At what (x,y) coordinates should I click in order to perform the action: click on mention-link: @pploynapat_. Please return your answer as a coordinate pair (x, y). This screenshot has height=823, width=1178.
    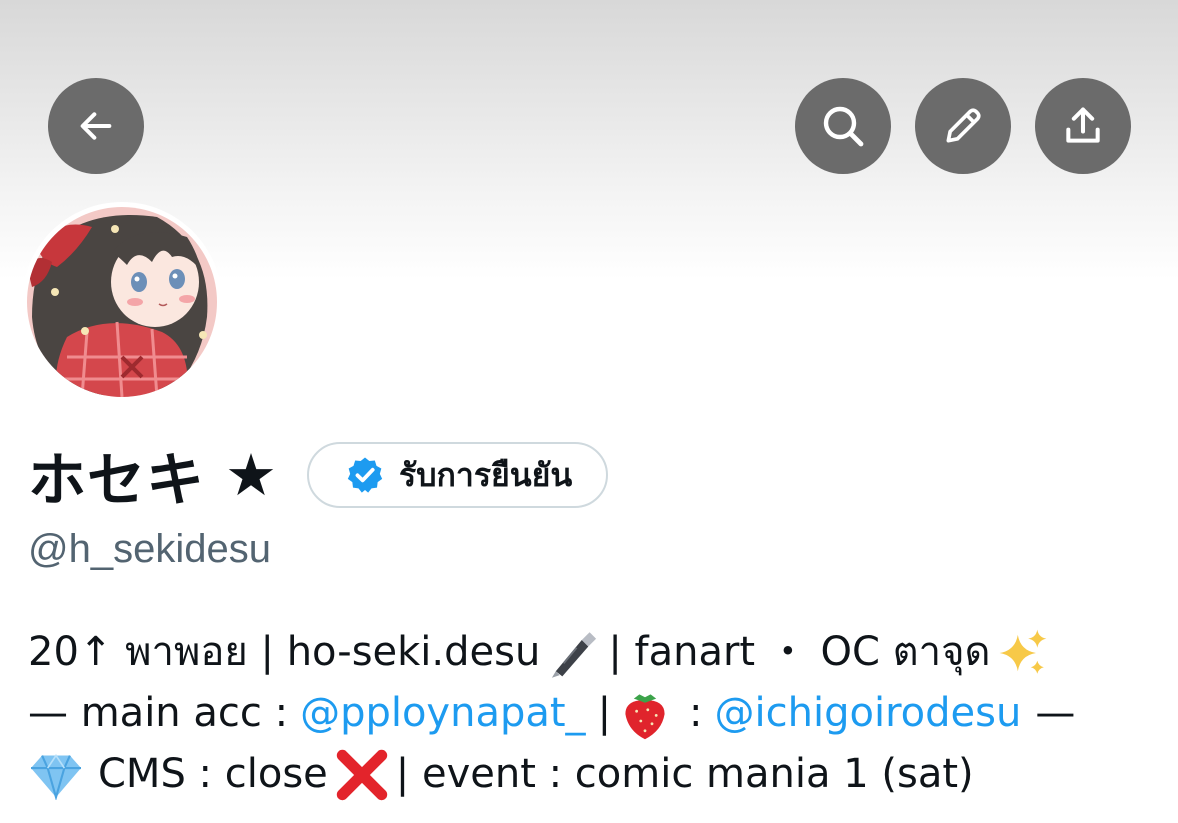
    Looking at the image, I should click on (443, 713).